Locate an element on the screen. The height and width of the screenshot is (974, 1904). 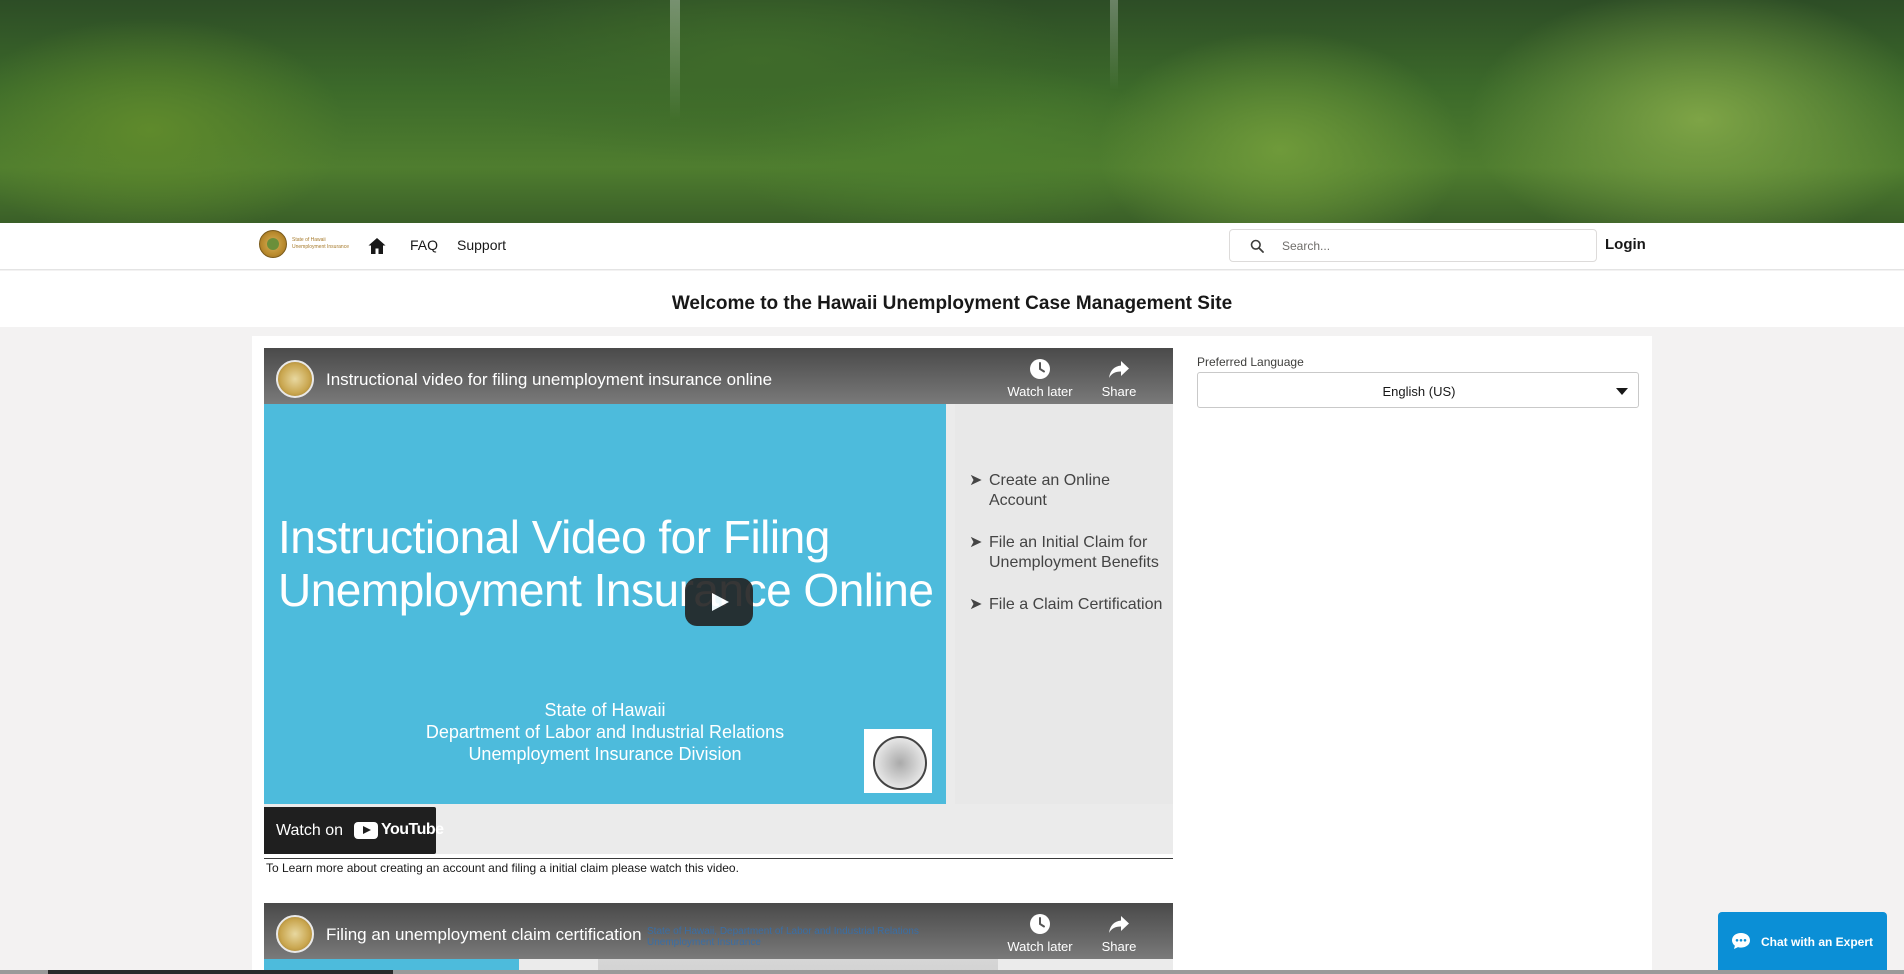
chat-with-expert-button: Chat with an Expert is located at coordinates (1802, 943).